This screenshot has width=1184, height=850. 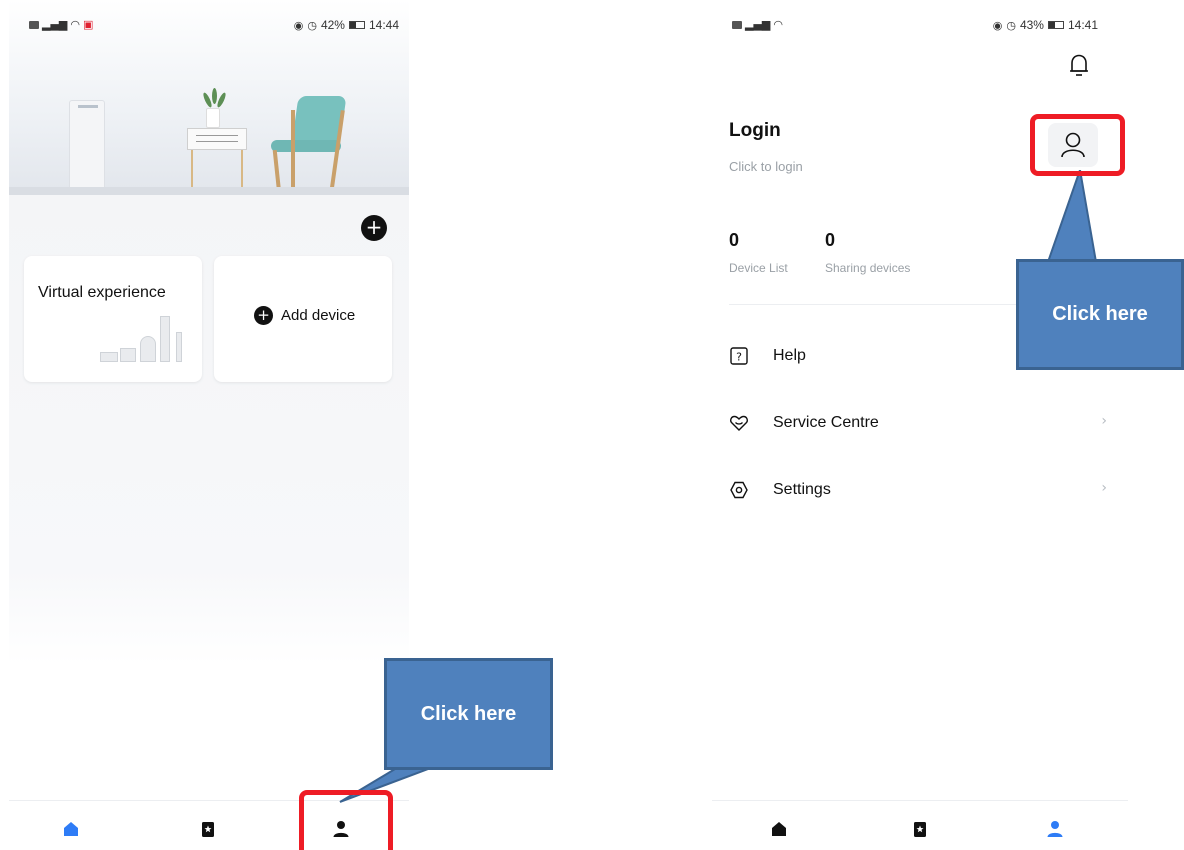 I want to click on virtual-experience-label: Virtual experience, so click(x=102, y=292).